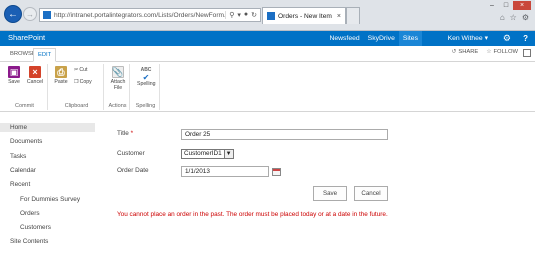 The width and height of the screenshot is (535, 254). What do you see at coordinates (353, 15) in the screenshot?
I see `new-tab-button` at bounding box center [353, 15].